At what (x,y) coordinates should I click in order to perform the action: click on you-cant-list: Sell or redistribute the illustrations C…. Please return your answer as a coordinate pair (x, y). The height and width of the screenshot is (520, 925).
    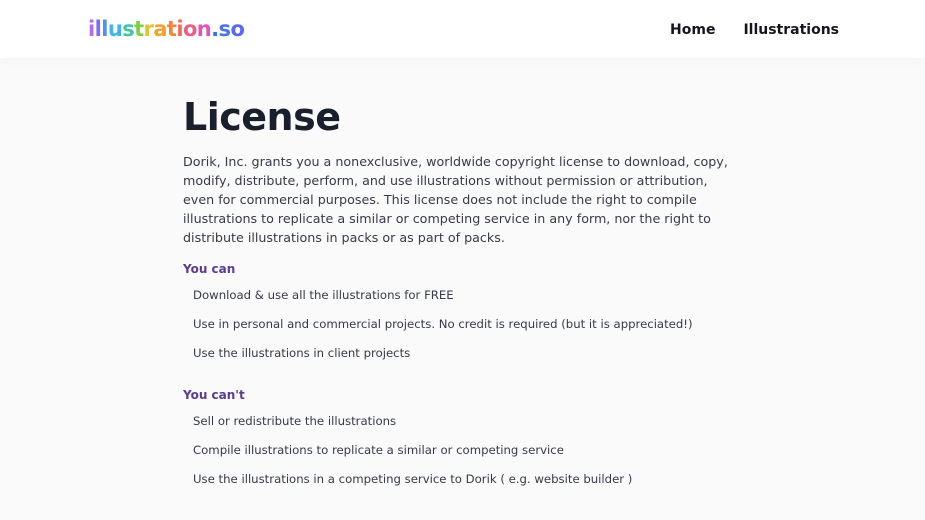
    Looking at the image, I should click on (463, 450).